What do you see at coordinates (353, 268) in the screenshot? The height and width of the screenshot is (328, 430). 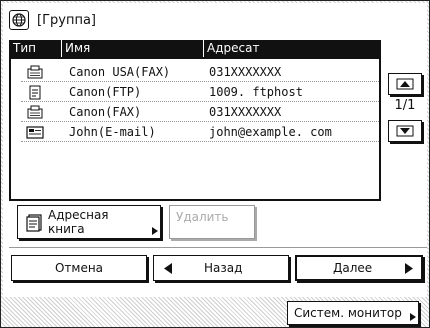 I see `next-label: Далее` at bounding box center [353, 268].